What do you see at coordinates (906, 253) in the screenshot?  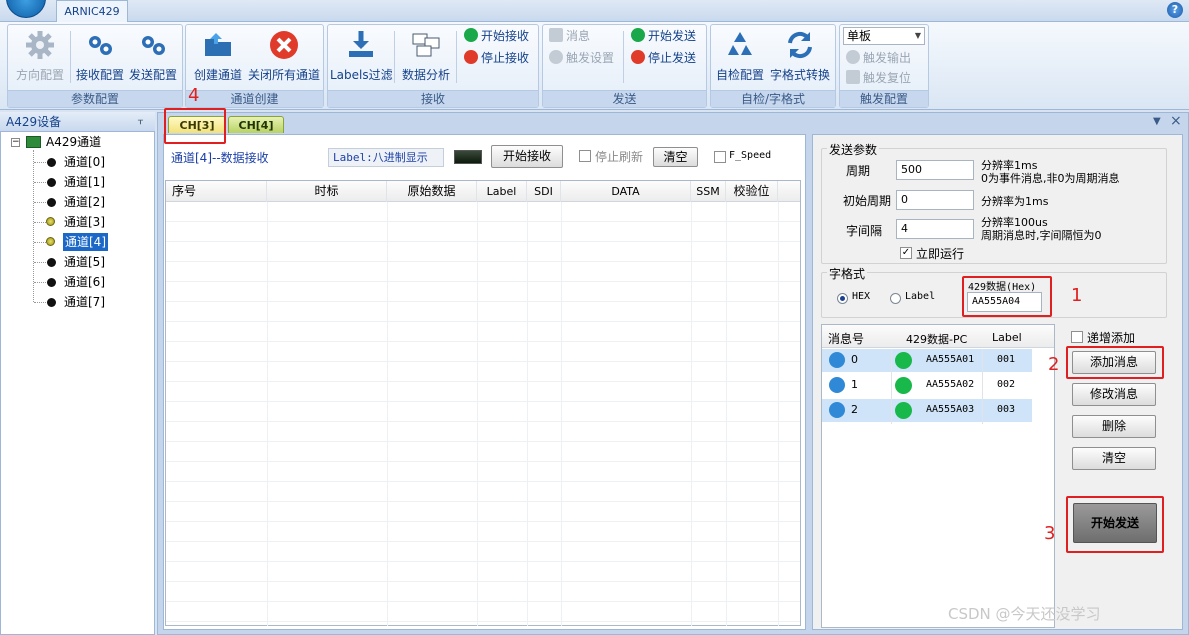 I see `run-now-checkbox: ✓` at bounding box center [906, 253].